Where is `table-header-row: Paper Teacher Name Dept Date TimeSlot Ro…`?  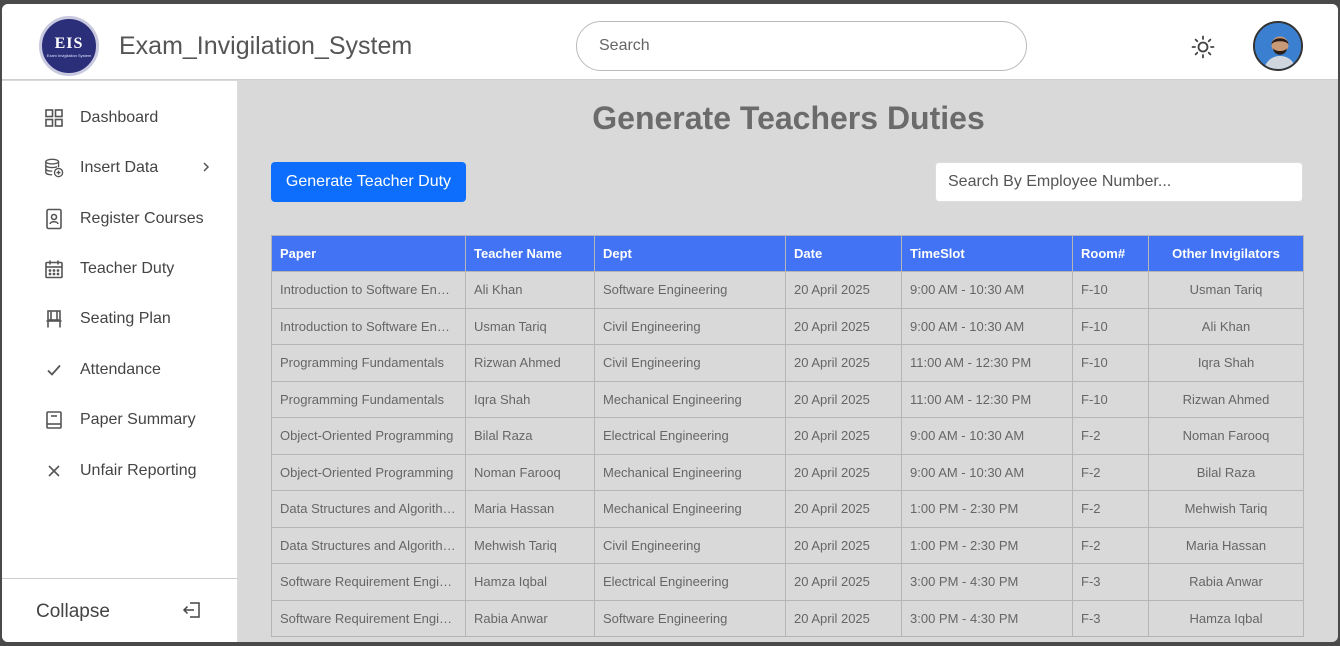 table-header-row: Paper Teacher Name Dept Date TimeSlot Ro… is located at coordinates (787, 253).